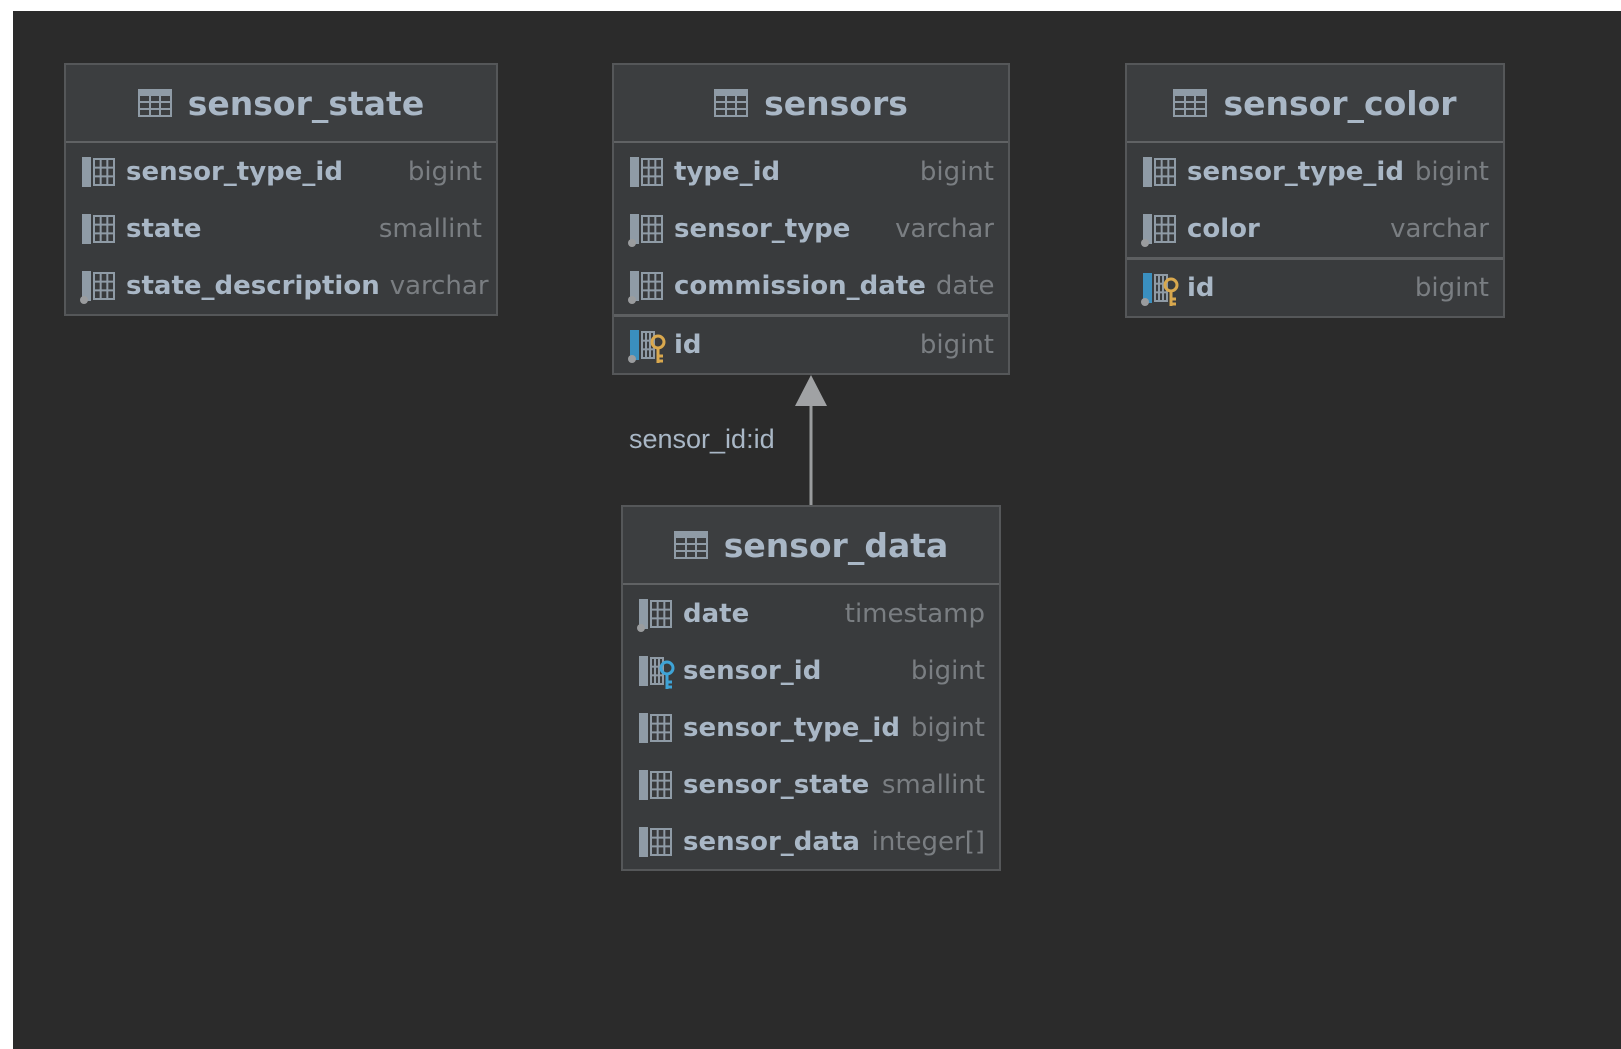  Describe the element at coordinates (811, 613) in the screenshot. I see `column-row-date: date timestamp` at that location.